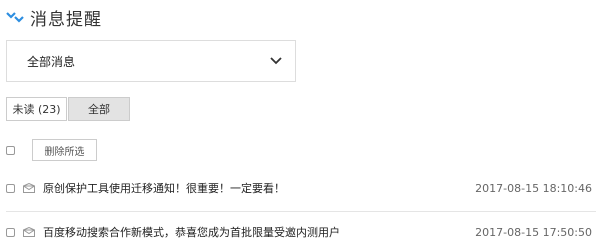  I want to click on chevron-logo-icon, so click(15, 17).